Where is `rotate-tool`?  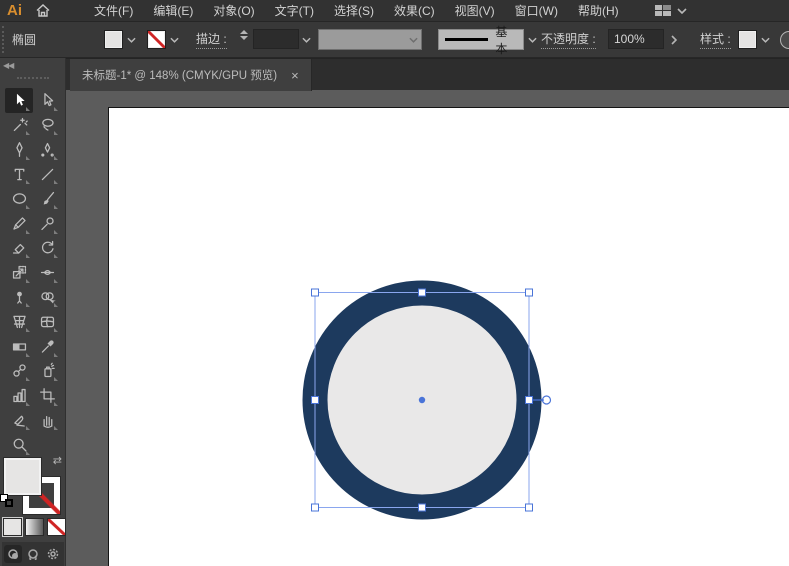 rotate-tool is located at coordinates (47, 248).